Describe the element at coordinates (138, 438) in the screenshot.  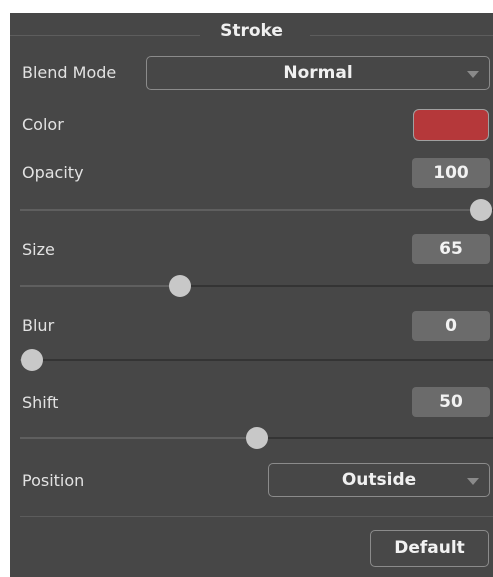
I see `shift-slider-fill` at that location.